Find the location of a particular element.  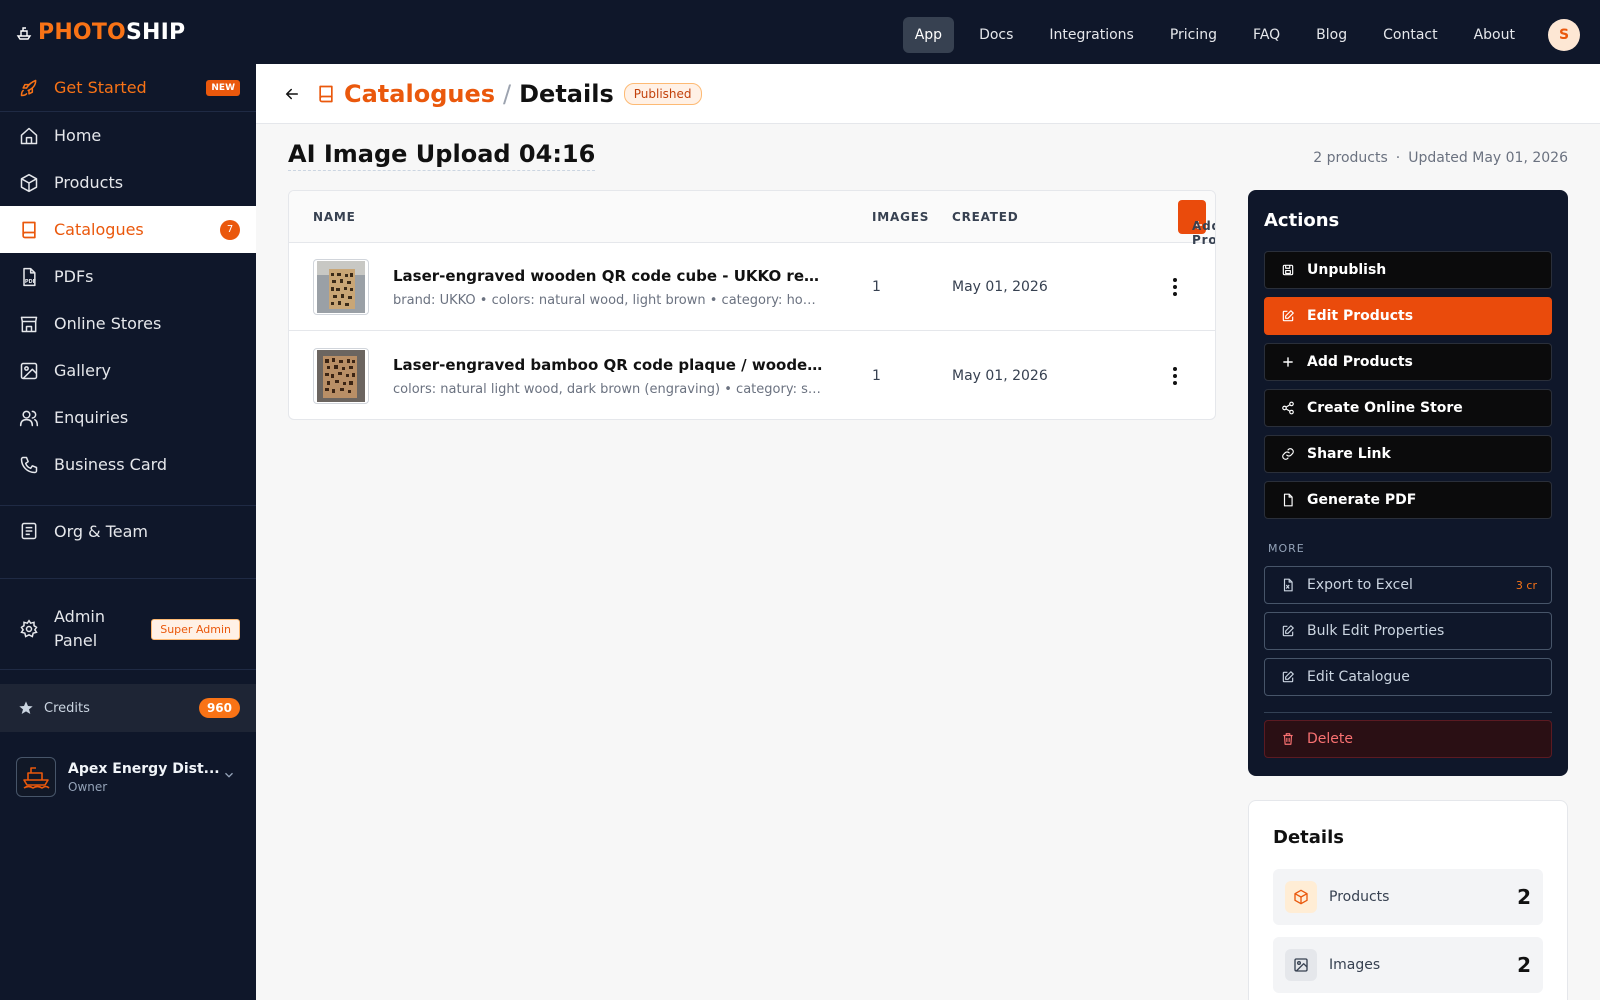

delete-label: Delete is located at coordinates (1330, 739).